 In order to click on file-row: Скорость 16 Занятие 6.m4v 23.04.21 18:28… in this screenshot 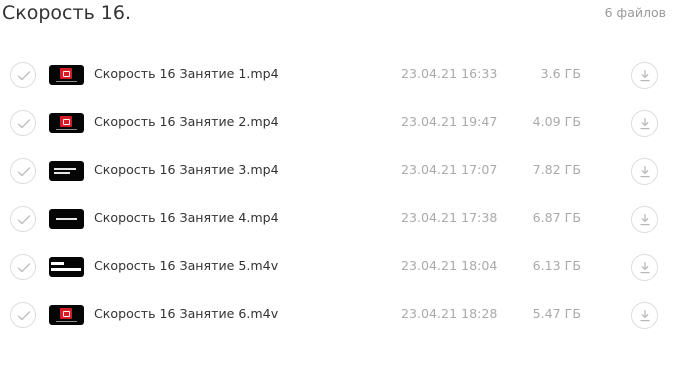, I will do `click(342, 315)`.